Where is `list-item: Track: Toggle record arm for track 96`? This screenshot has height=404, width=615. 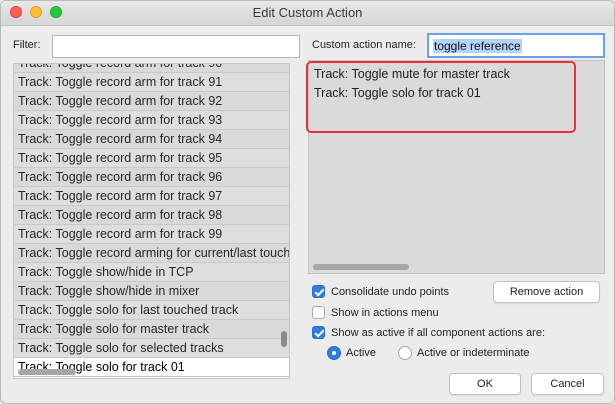 list-item: Track: Toggle record arm for track 96 is located at coordinates (151, 177).